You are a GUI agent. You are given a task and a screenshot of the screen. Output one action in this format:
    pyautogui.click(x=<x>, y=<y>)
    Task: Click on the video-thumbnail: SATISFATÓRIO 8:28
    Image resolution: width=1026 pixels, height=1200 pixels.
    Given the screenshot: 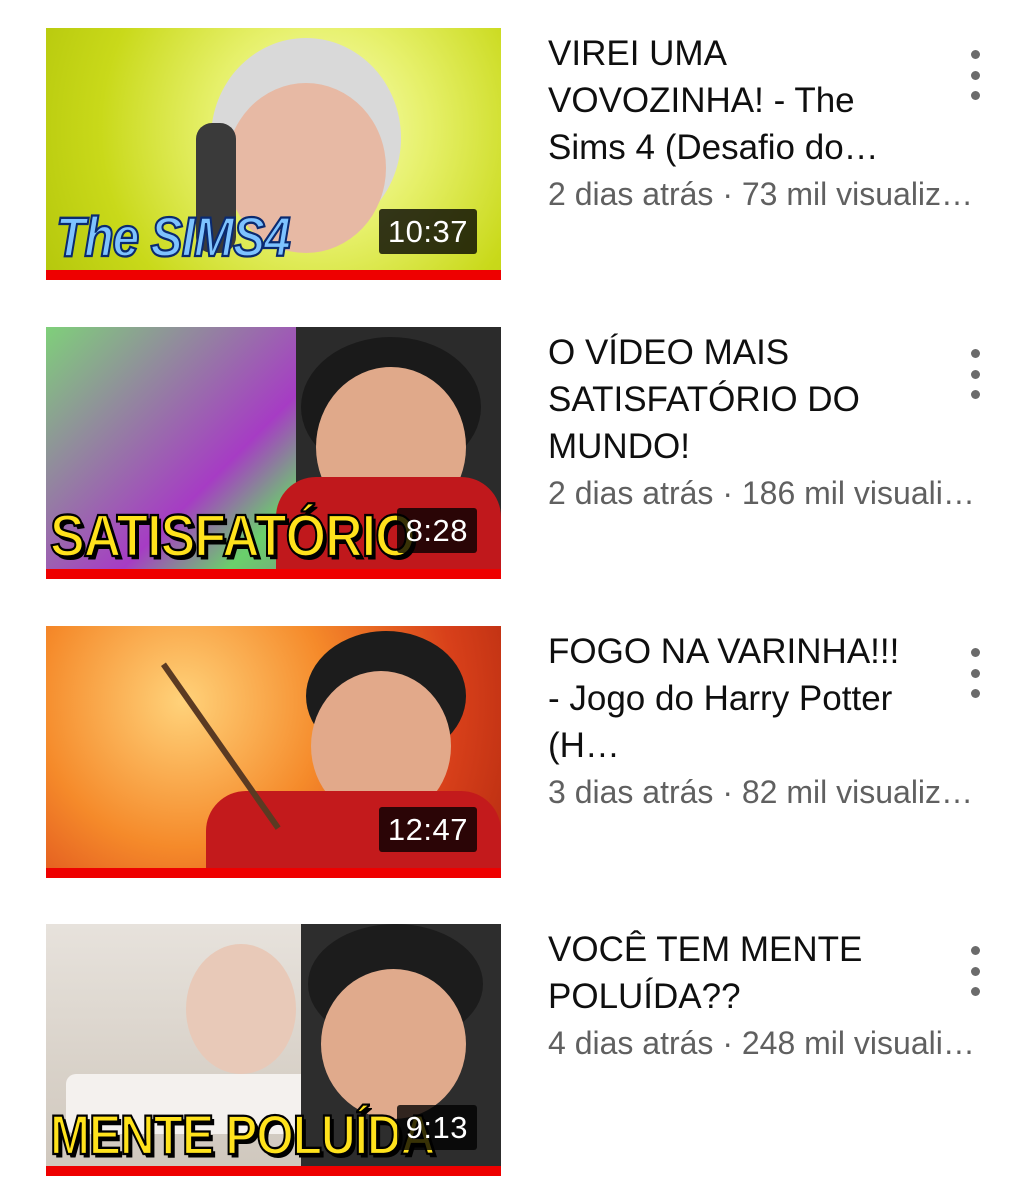 What is the action you would take?
    pyautogui.click(x=273, y=453)
    